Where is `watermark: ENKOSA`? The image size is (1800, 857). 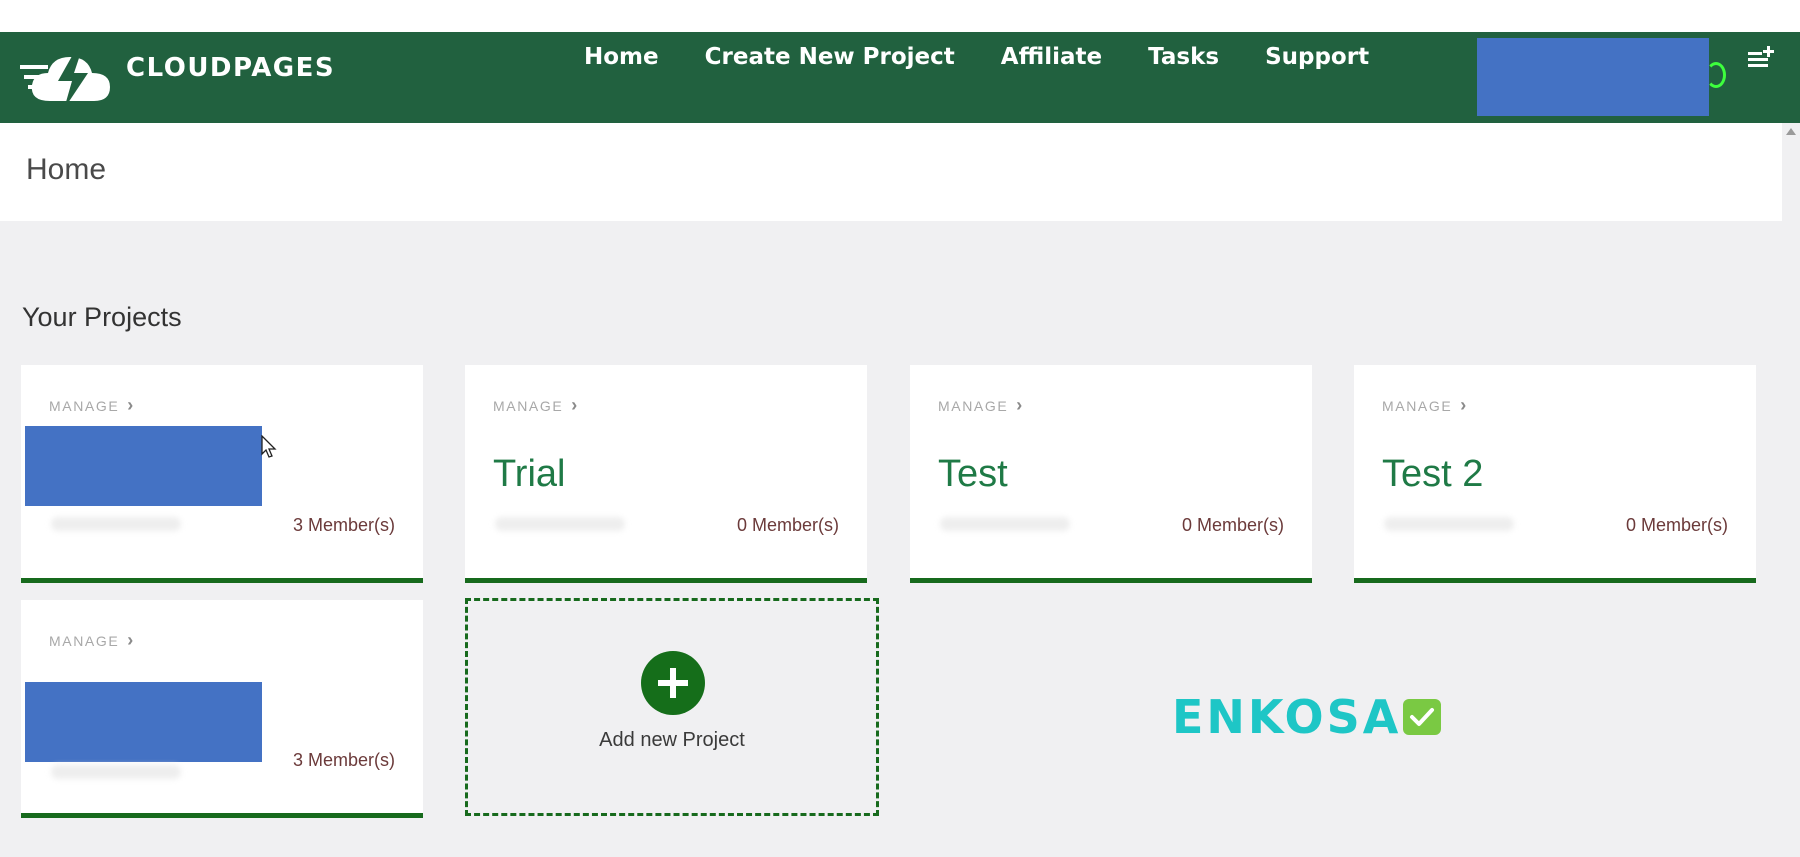
watermark: ENKOSA is located at coordinates (1307, 717).